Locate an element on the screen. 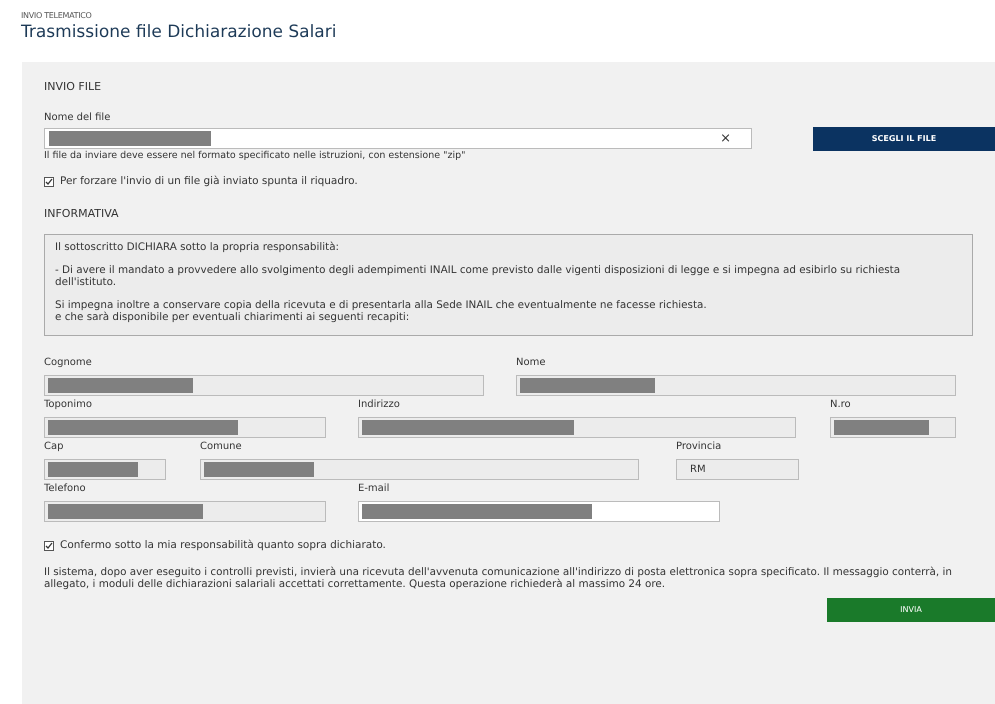 This screenshot has height=704, width=995. field-hint: Il file da inviare deve essere nel formato specificato nelle istruzioni, con estensione "zip" is located at coordinates (255, 156).